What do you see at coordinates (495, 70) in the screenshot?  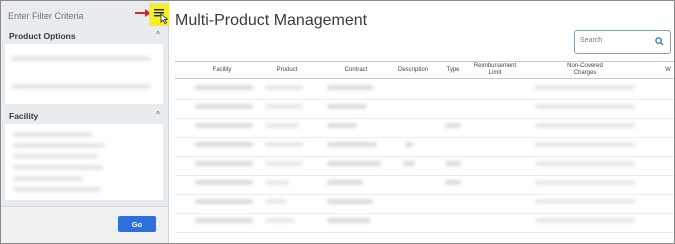 I see `column-header-reimbursement-limit: Reimbursement Limit` at bounding box center [495, 70].